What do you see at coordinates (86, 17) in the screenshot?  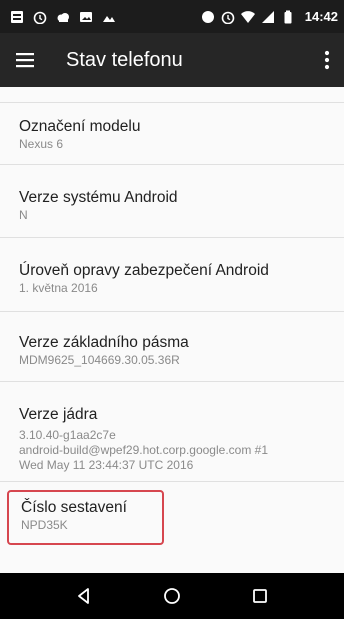 I see `image-icon` at bounding box center [86, 17].